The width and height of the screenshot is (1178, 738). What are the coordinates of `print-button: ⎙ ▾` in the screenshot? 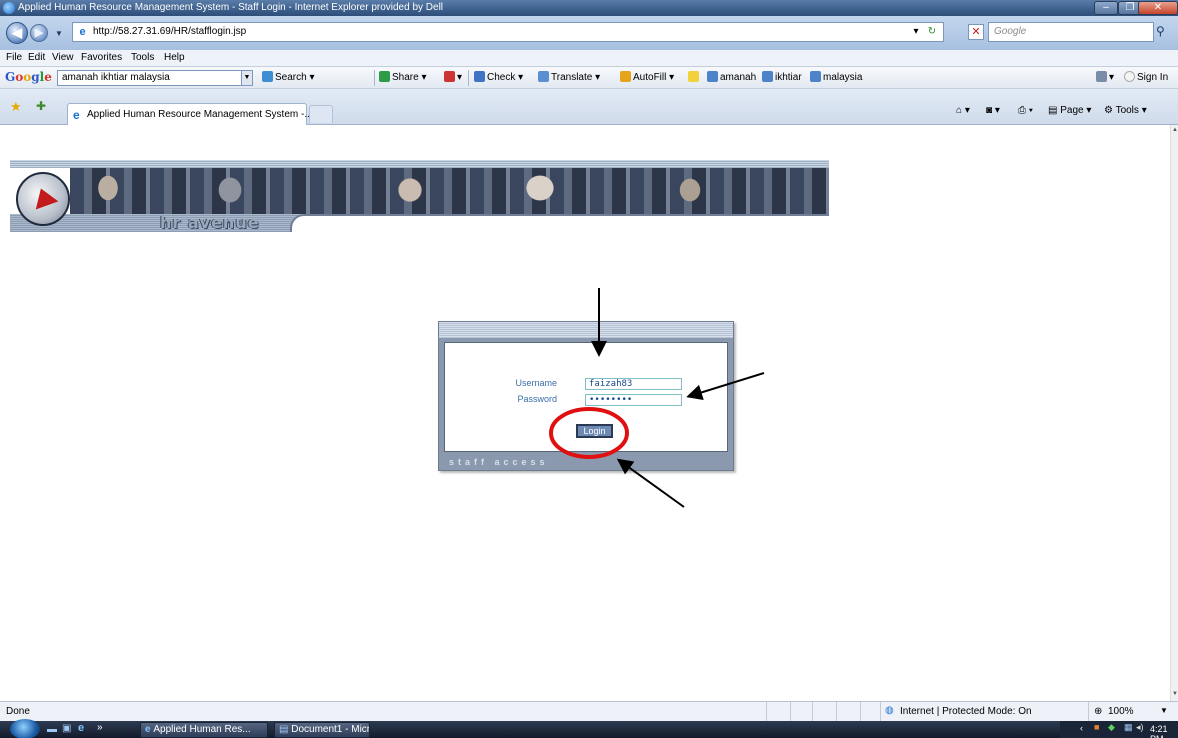 It's located at (1025, 110).